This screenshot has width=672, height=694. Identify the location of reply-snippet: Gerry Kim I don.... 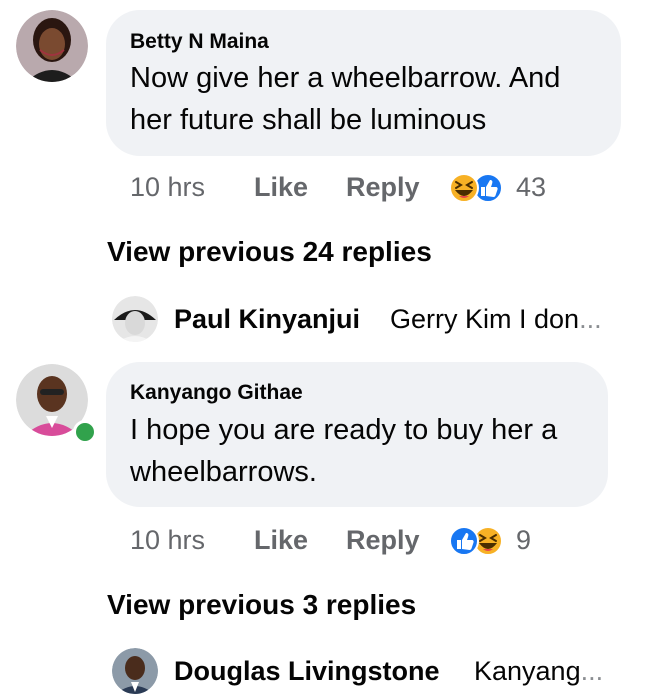
(496, 319).